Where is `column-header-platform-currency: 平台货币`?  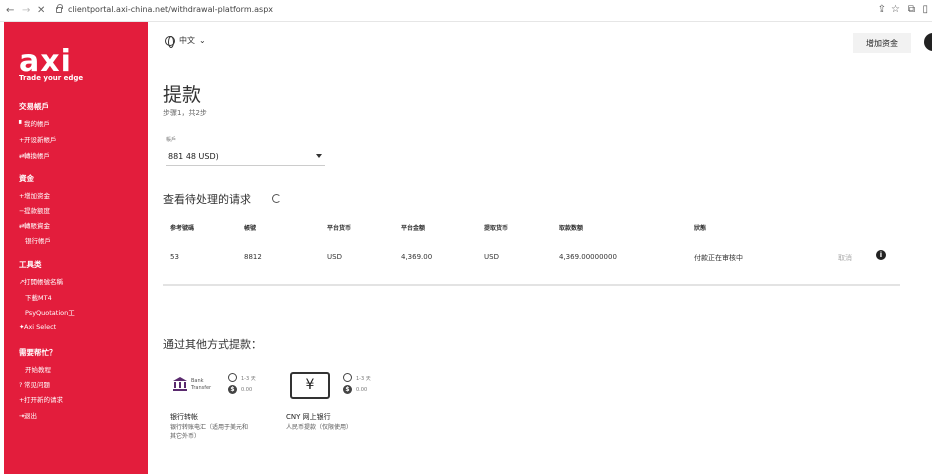 column-header-platform-currency: 平台货币 is located at coordinates (339, 228).